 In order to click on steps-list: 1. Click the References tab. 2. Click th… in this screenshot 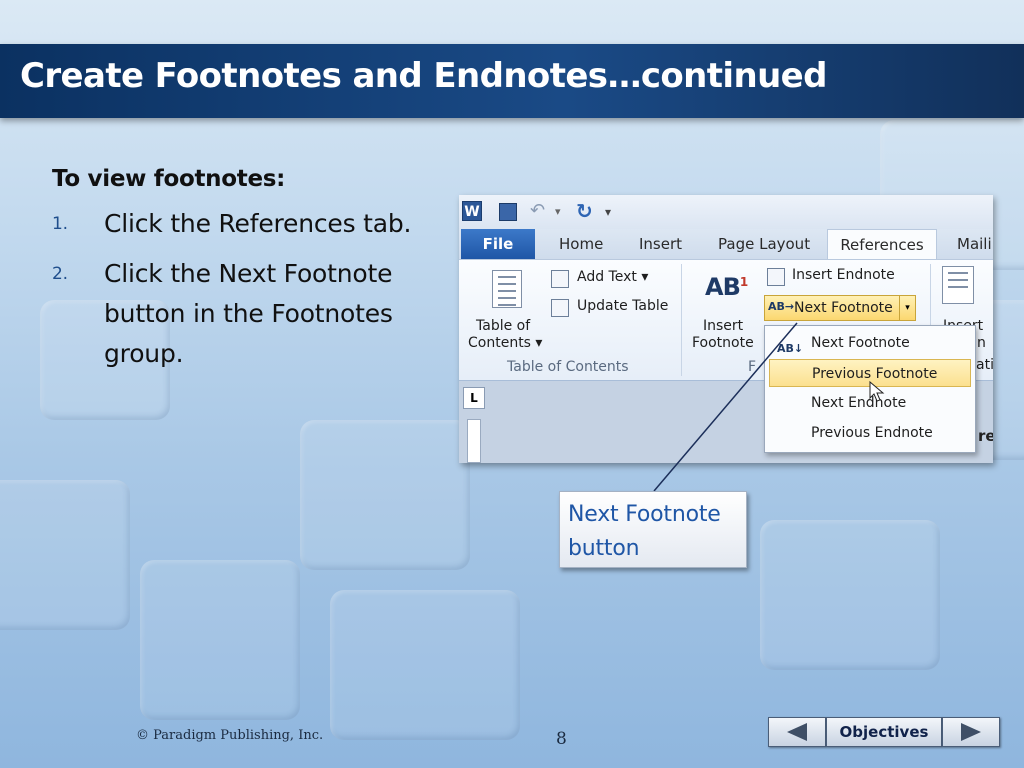, I will do `click(232, 289)`.